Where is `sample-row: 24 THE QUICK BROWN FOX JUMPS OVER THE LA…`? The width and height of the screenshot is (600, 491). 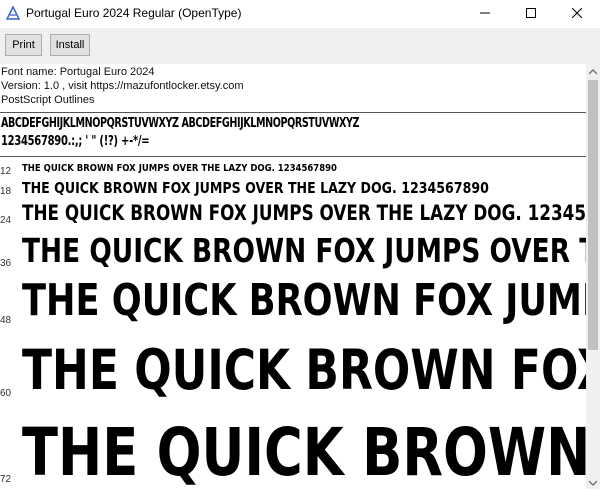 sample-row: 24 THE QUICK BROWN FOX JUMPS OVER THE LA… is located at coordinates (293, 216).